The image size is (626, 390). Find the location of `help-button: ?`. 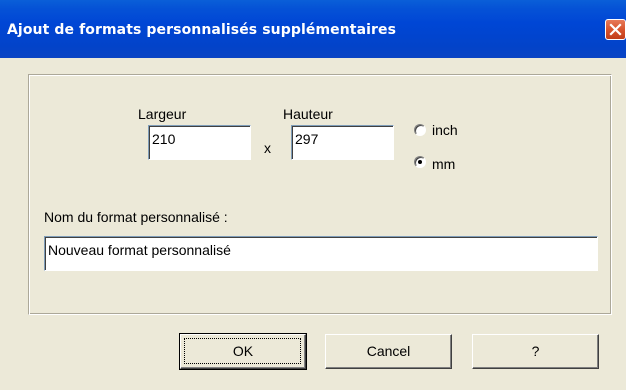

help-button: ? is located at coordinates (535, 351).